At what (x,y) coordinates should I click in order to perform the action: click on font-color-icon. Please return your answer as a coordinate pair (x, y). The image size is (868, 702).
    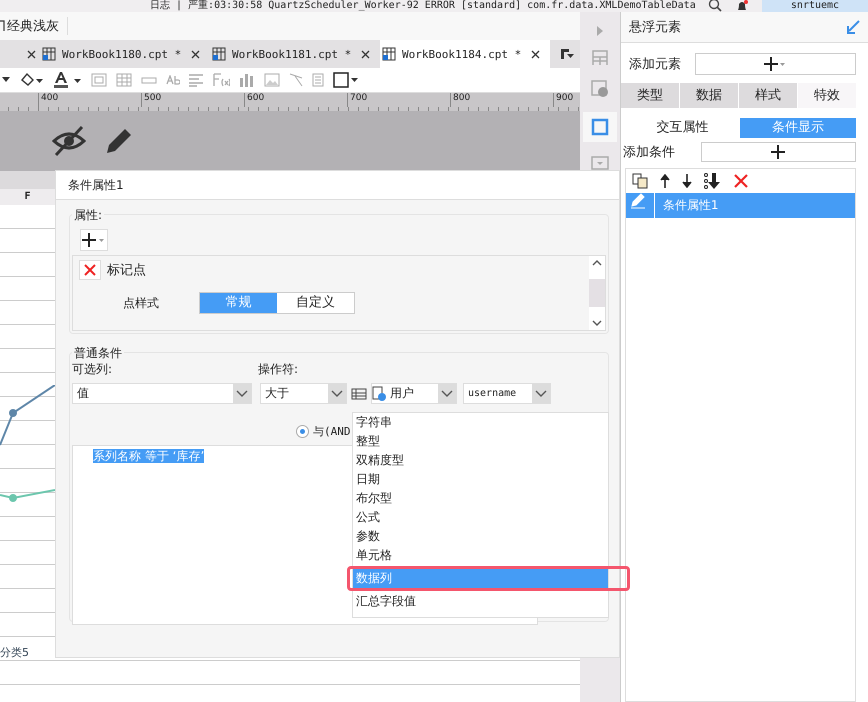
    Looking at the image, I should click on (67, 80).